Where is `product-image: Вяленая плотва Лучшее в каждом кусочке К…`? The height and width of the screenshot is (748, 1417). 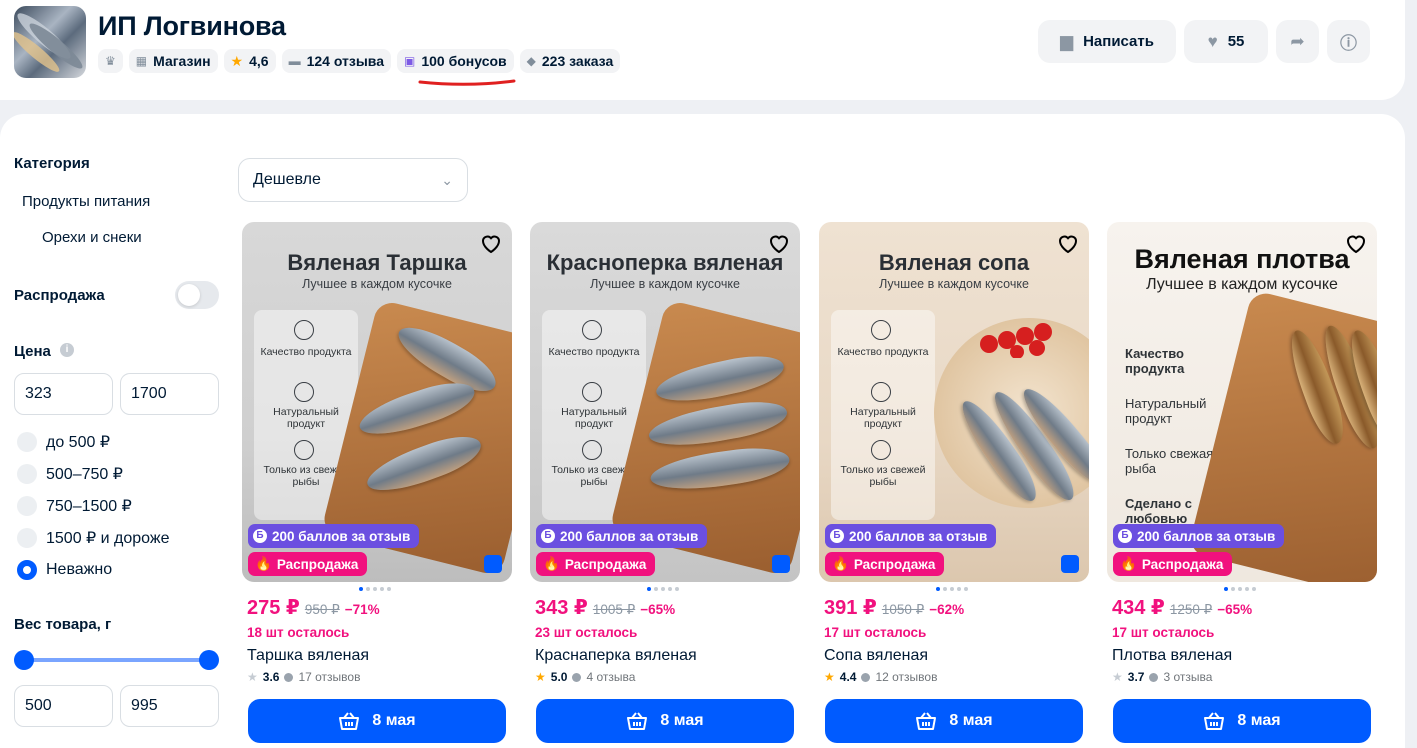
product-image: Вяленая плотва Лучшее в каждом кусочке К… is located at coordinates (1242, 402).